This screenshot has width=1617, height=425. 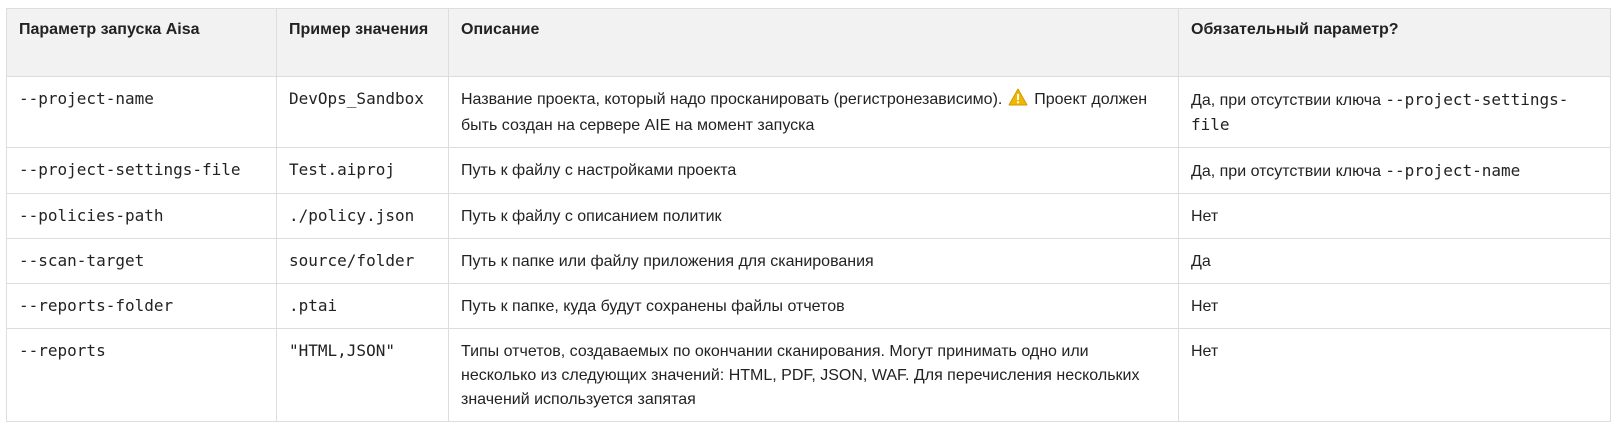 I want to click on header-example: Пример значения, so click(x=362, y=42).